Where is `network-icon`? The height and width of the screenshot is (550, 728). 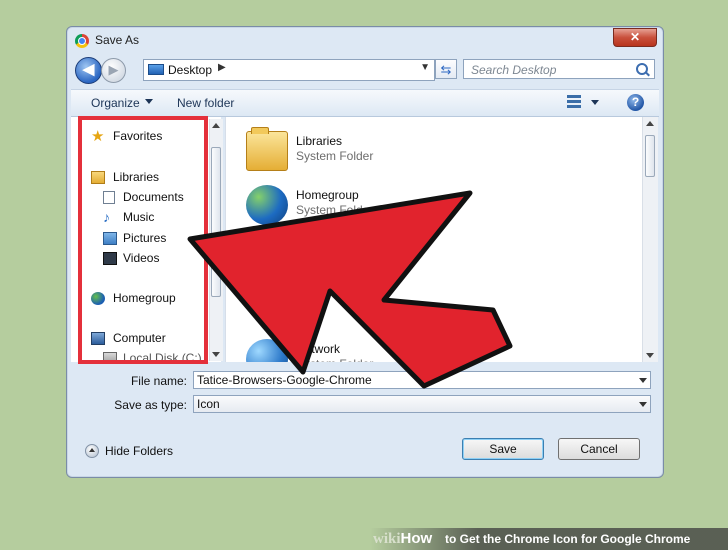 network-icon is located at coordinates (267, 350).